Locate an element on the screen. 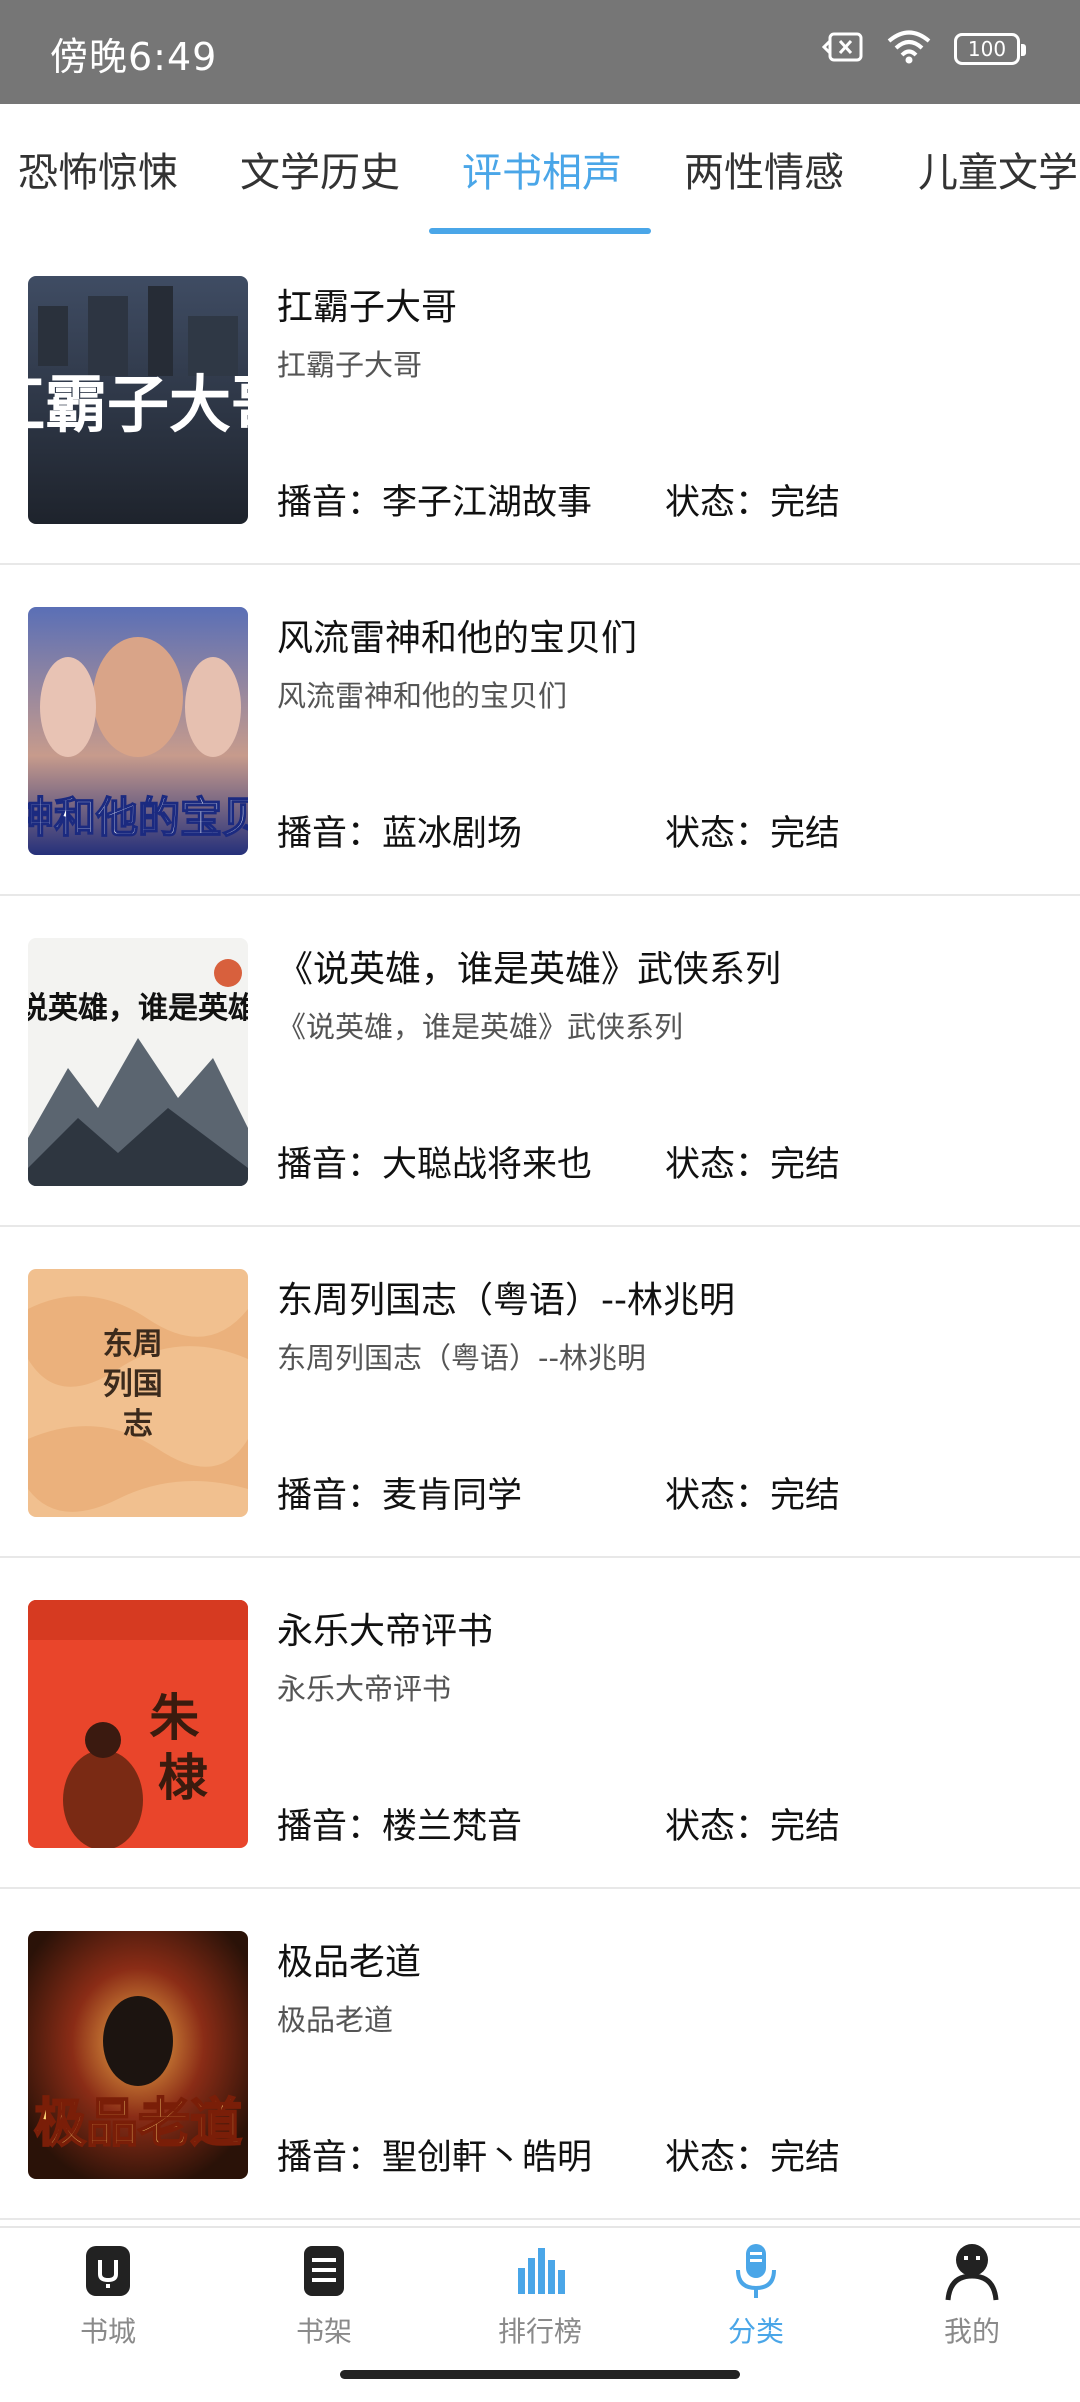  book-narrator: 播音：聖创軒丶皓明 is located at coordinates (435, 2158).